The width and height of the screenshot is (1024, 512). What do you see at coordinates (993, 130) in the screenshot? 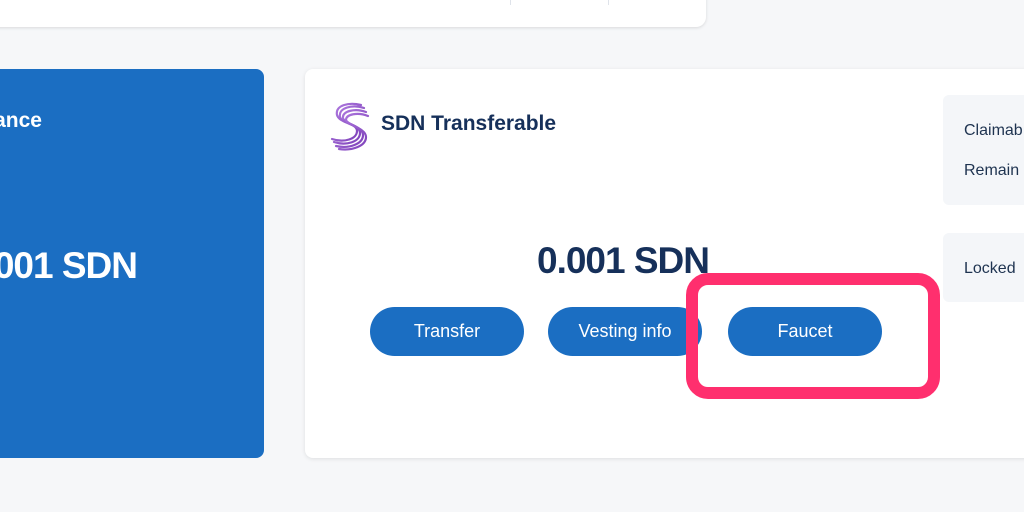
I see `claimable-label: Claimab` at bounding box center [993, 130].